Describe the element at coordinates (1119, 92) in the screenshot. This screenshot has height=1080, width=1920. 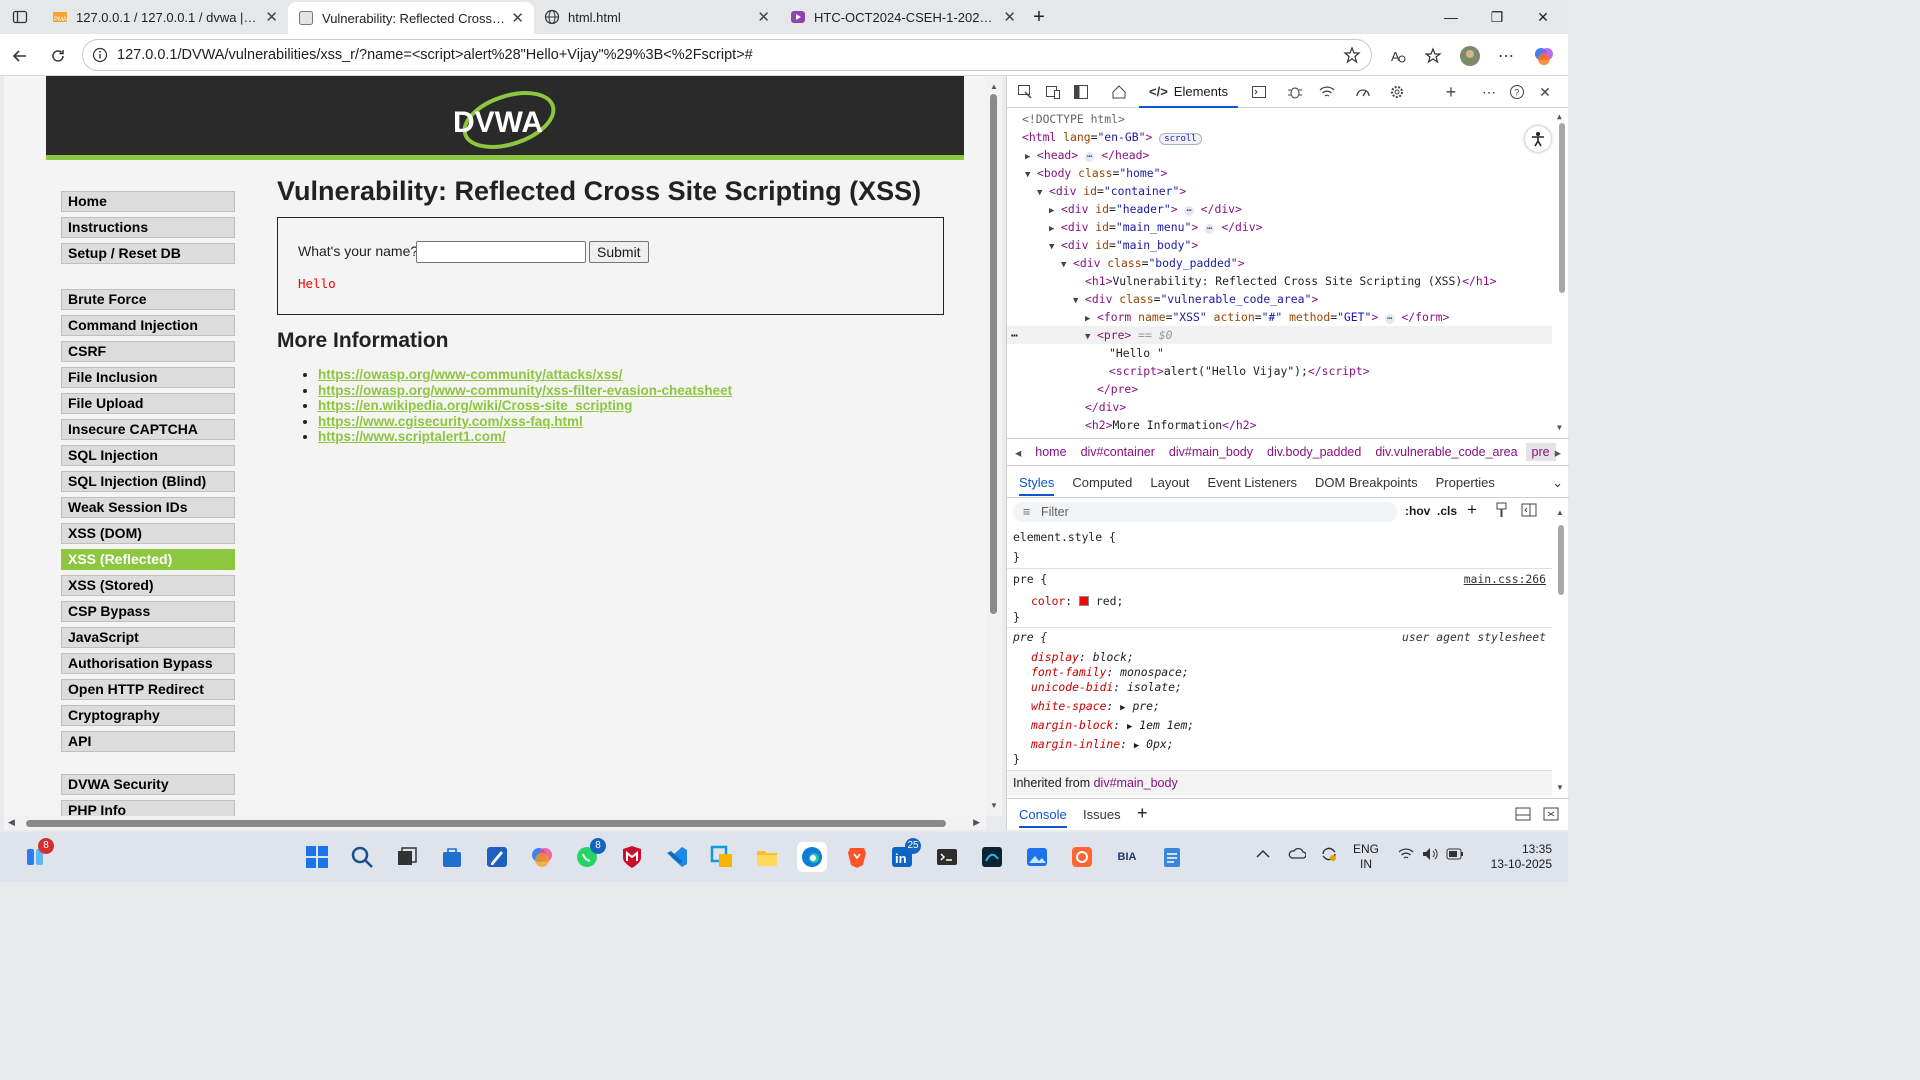
I see `home-icon` at that location.